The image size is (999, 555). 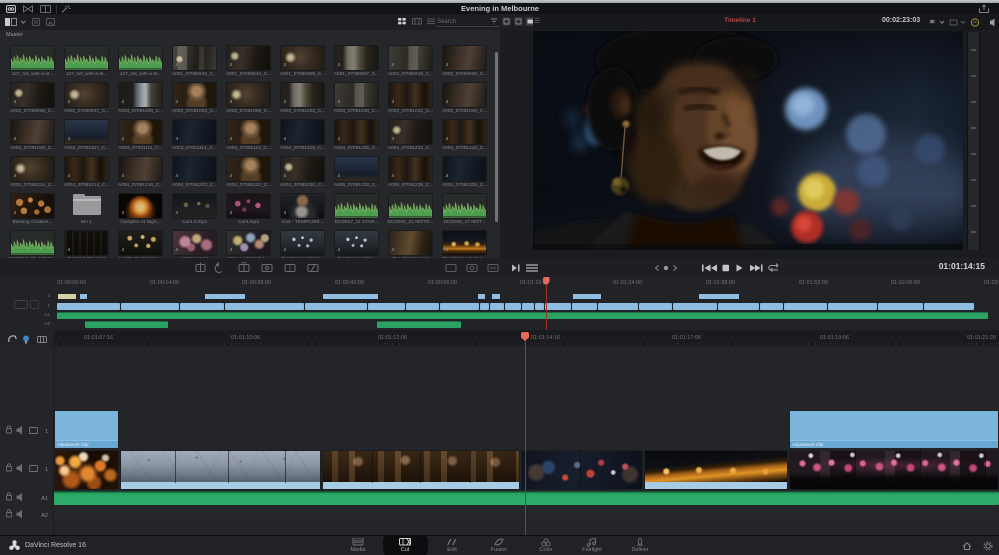 I want to click on svg-text: A1, so click(x=44, y=499).